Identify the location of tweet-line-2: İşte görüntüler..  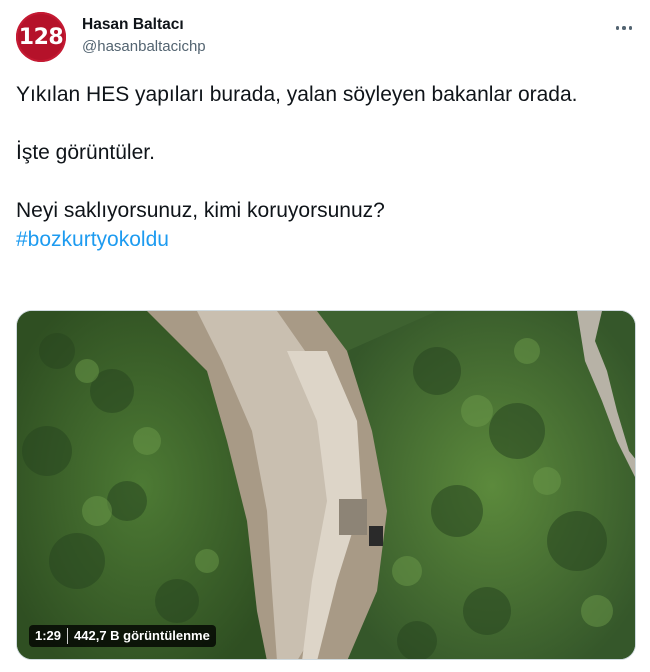
(85, 152).